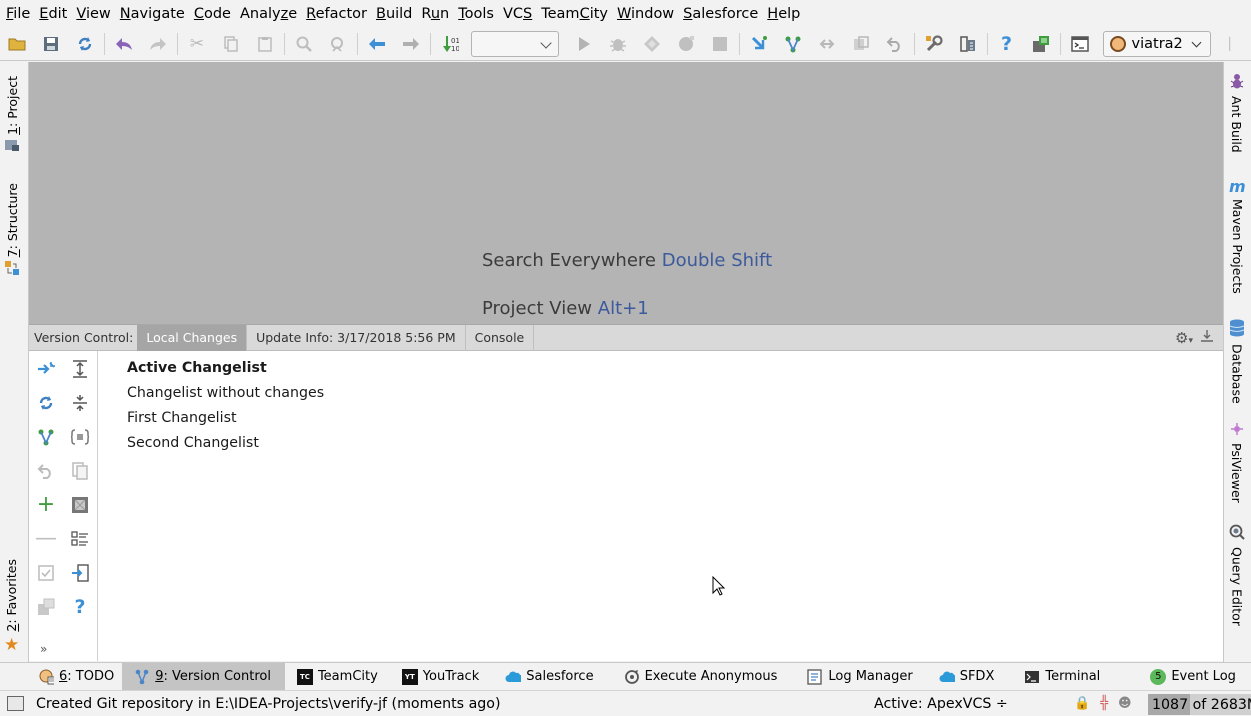  Describe the element at coordinates (225, 368) in the screenshot. I see `changelist-item: Active Changelist` at that location.